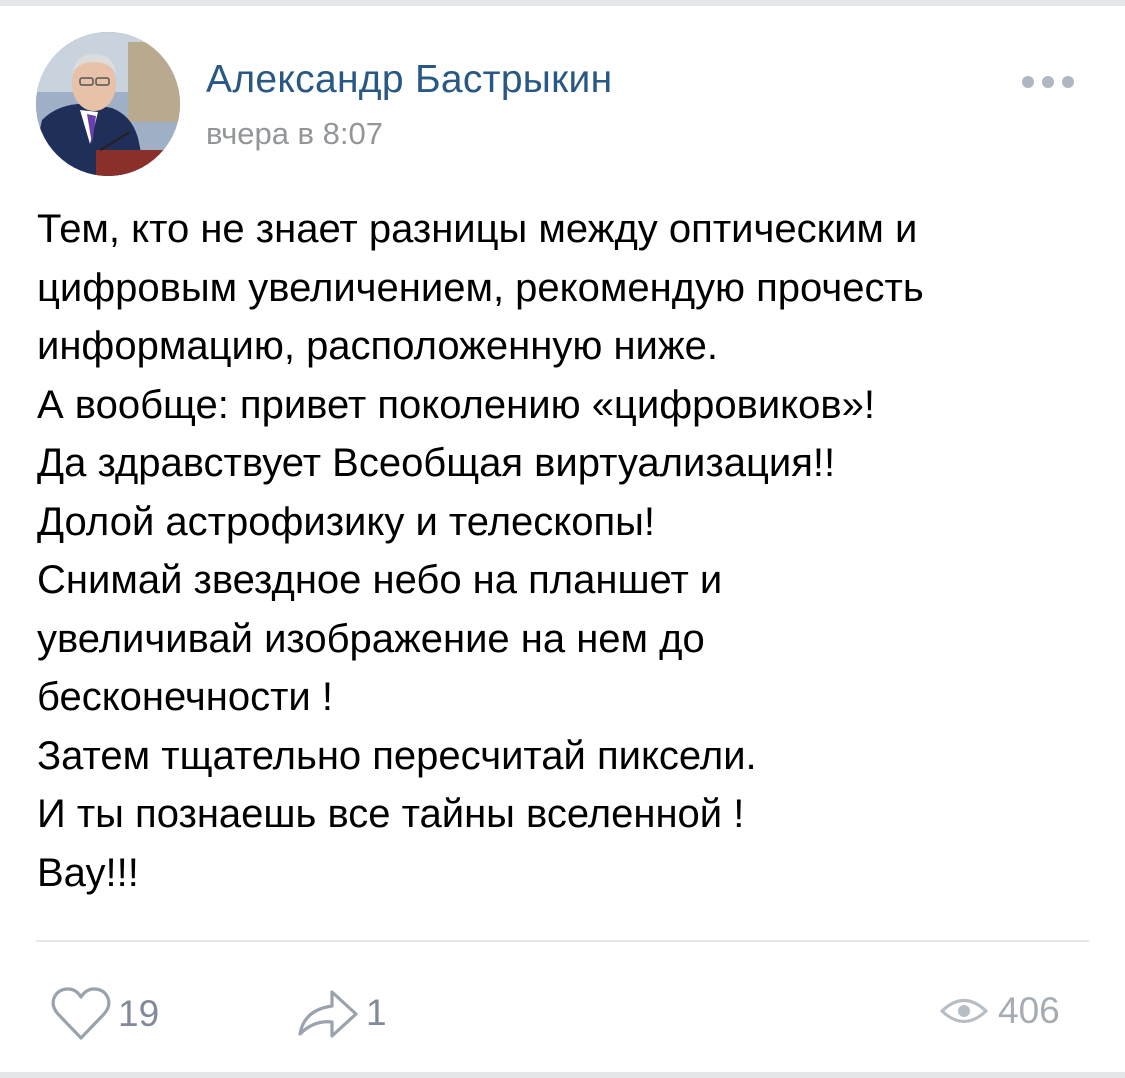 The width and height of the screenshot is (1125, 1078). I want to click on post-text-line: Долой астрофизику и телескопы!, so click(346, 521).